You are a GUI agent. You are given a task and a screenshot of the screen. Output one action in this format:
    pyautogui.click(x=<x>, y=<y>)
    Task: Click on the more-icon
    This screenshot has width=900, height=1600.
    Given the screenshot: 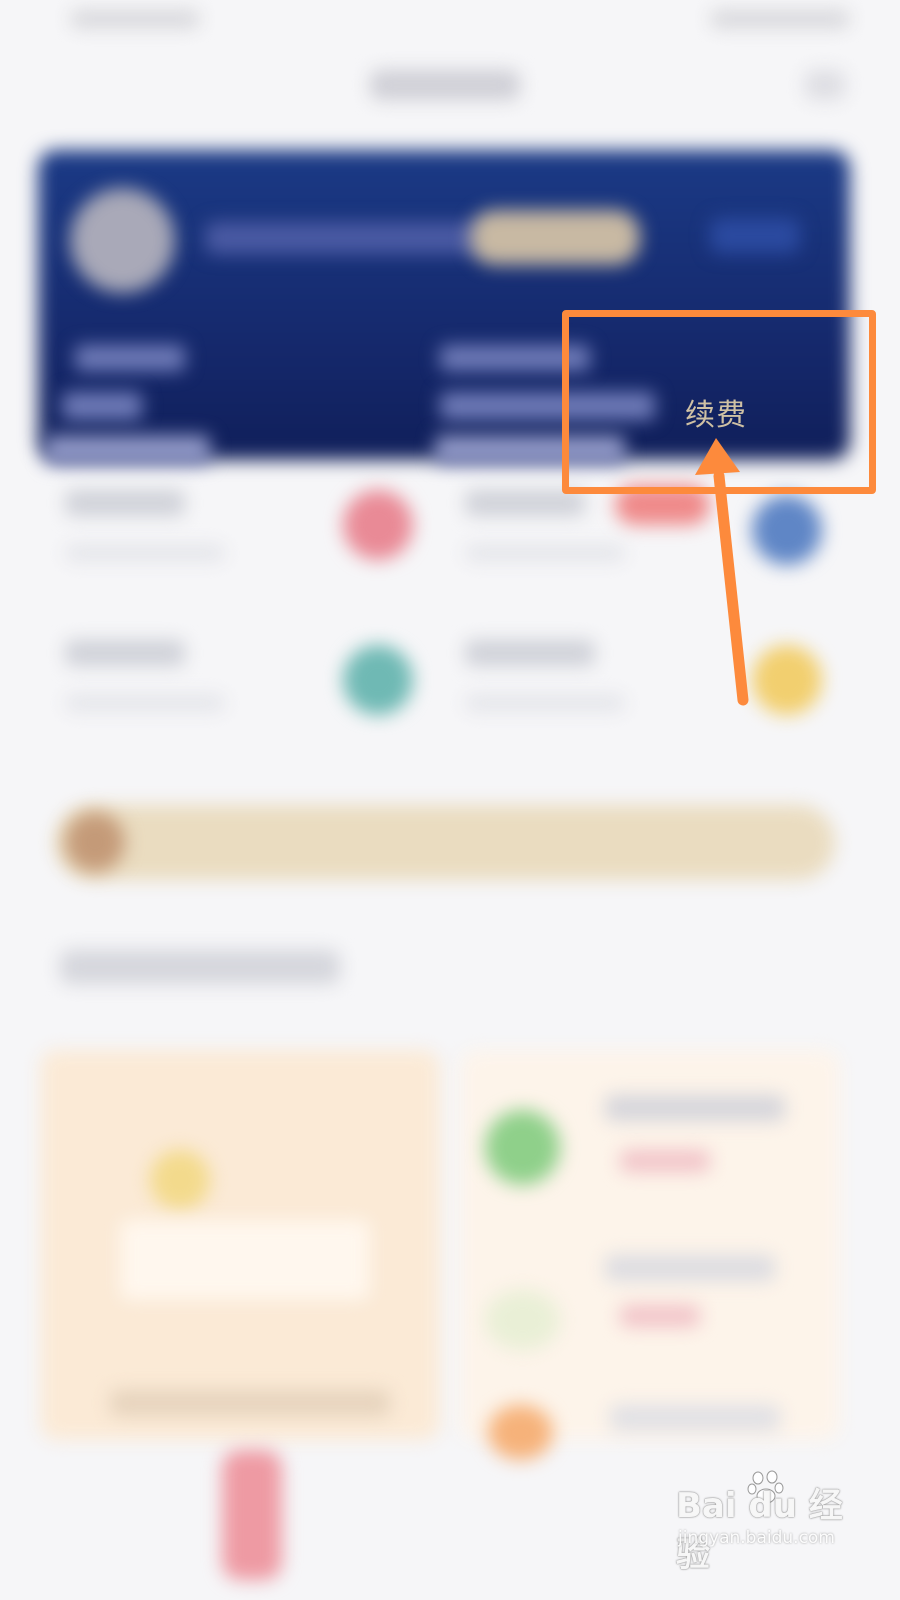 What is the action you would take?
    pyautogui.click(x=825, y=85)
    